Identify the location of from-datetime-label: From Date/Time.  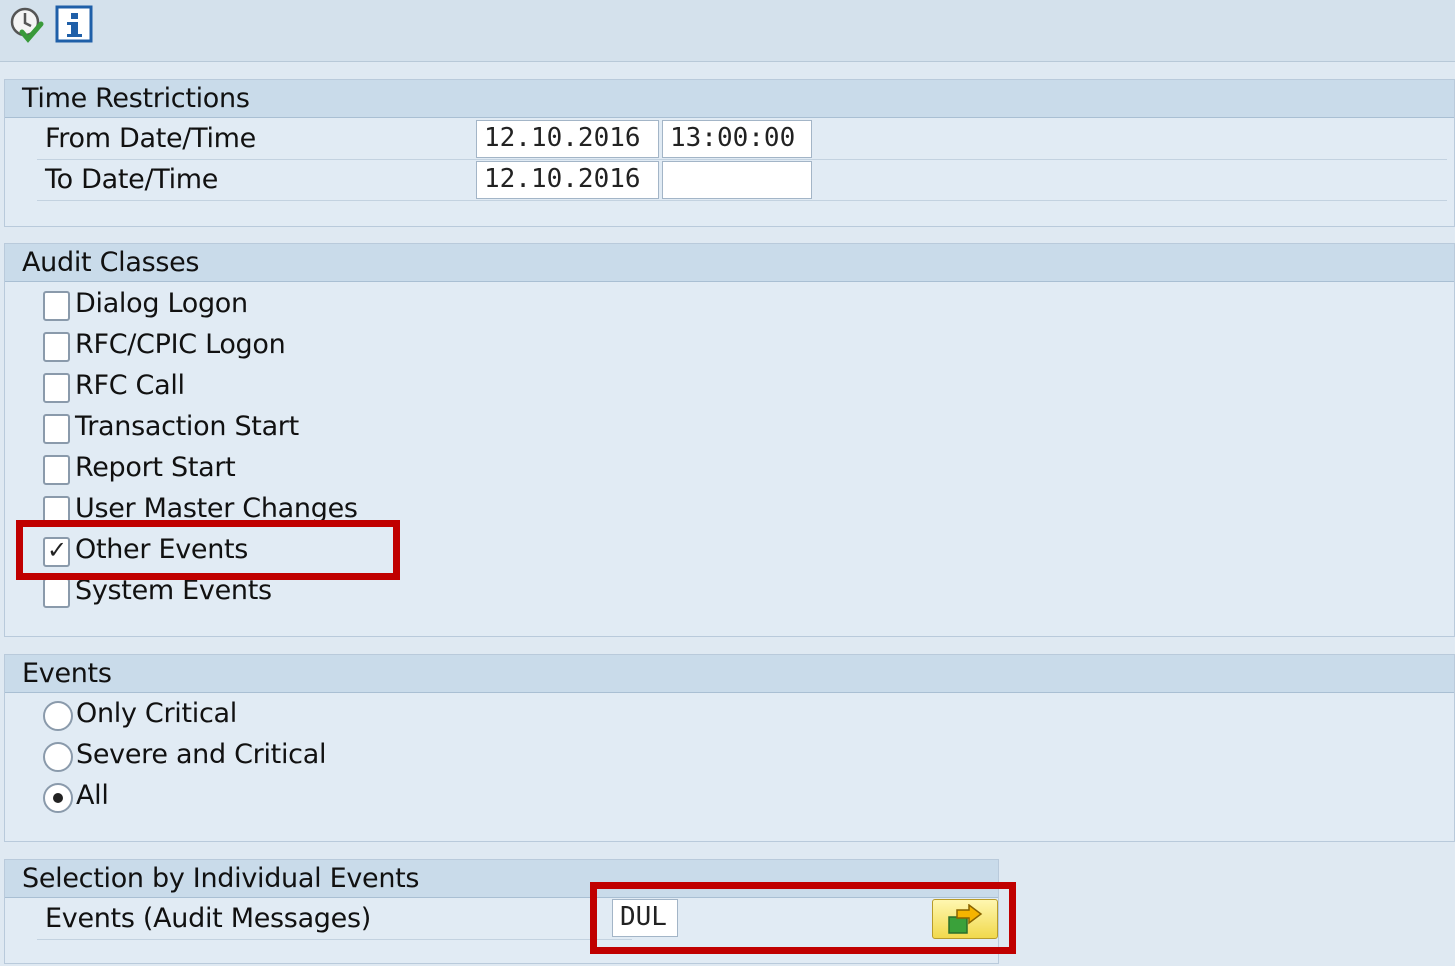
(150, 138).